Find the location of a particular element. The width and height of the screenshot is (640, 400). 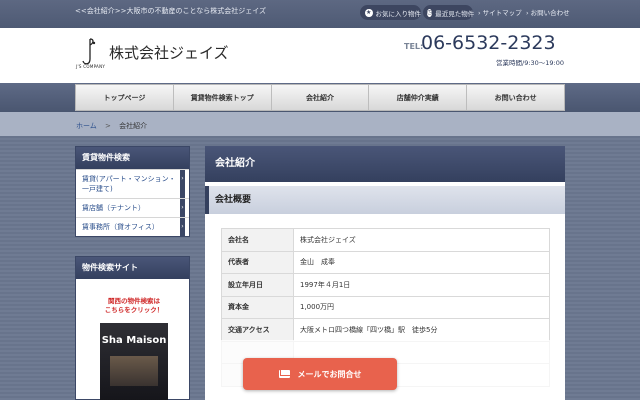

business-hours: 営業時間/9:30～19:00 is located at coordinates (530, 63).